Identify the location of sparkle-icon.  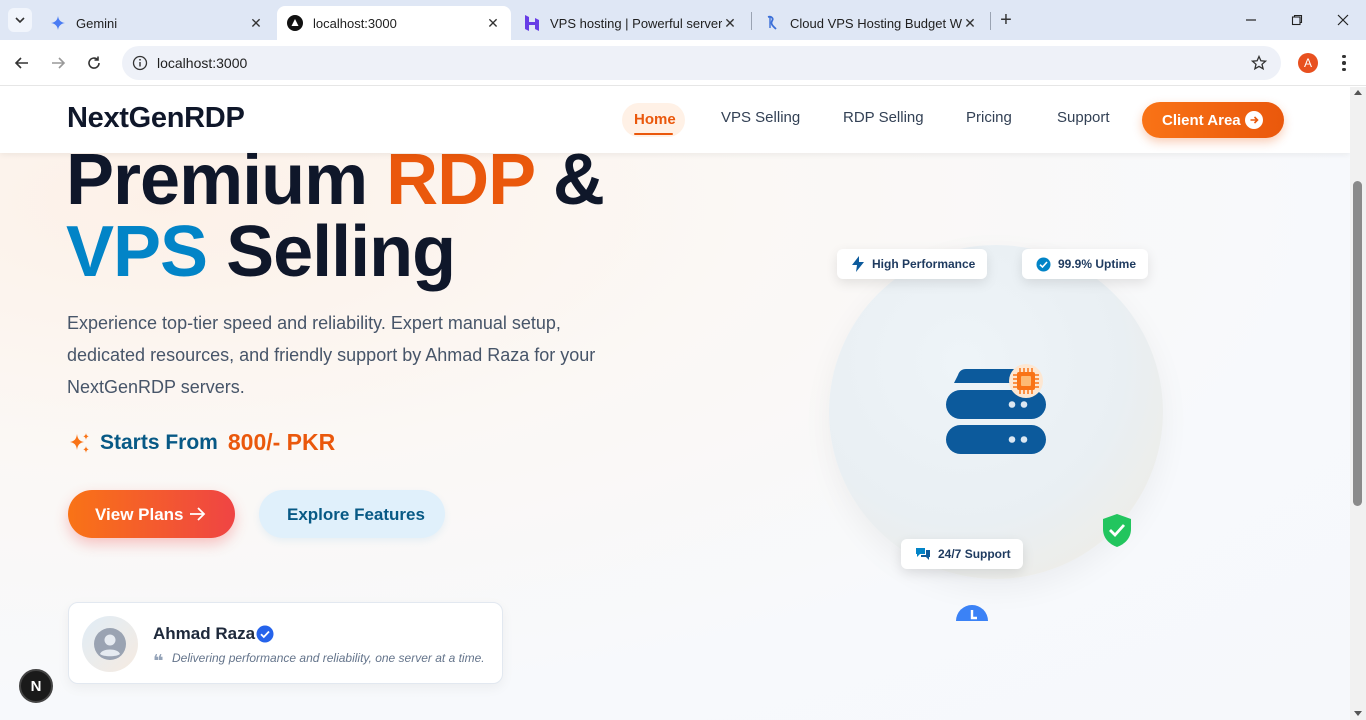
(79, 442).